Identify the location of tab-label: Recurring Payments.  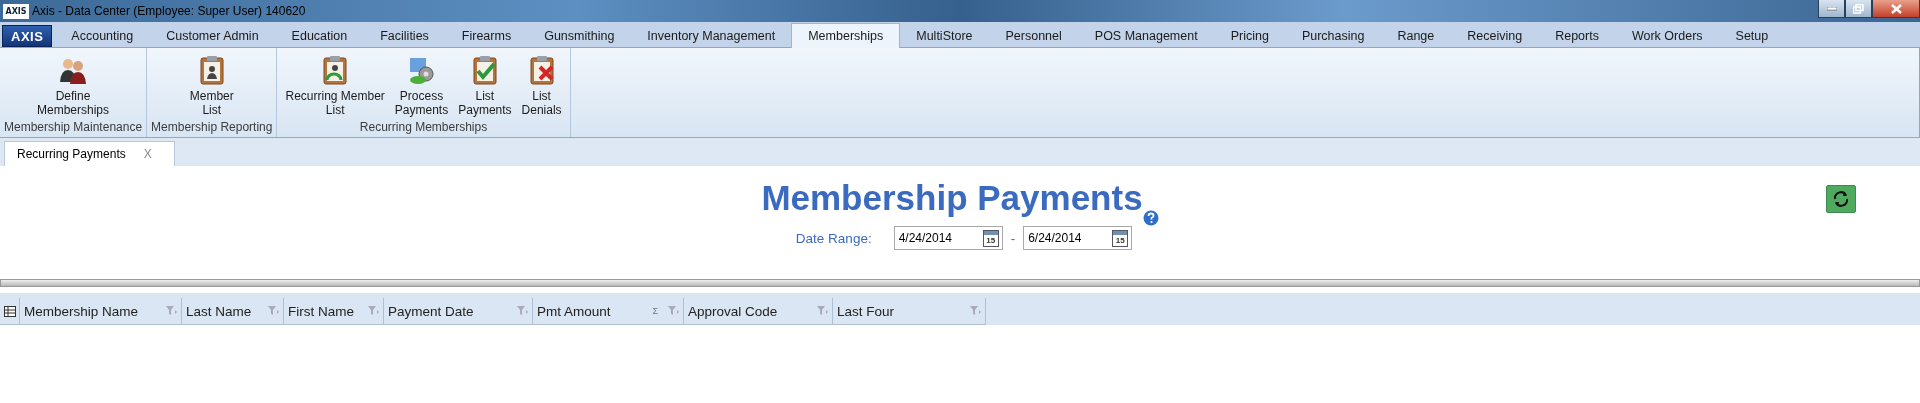
(71, 154).